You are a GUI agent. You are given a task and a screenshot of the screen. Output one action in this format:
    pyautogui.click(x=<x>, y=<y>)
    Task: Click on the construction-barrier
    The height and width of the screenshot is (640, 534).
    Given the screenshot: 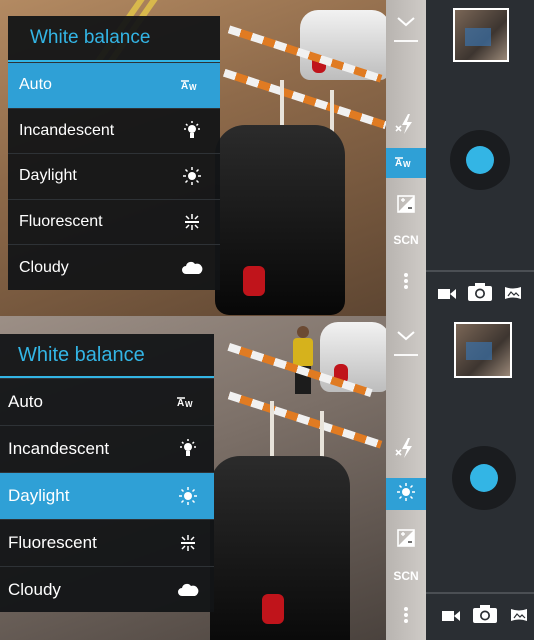 What is the action you would take?
    pyautogui.click(x=305, y=420)
    